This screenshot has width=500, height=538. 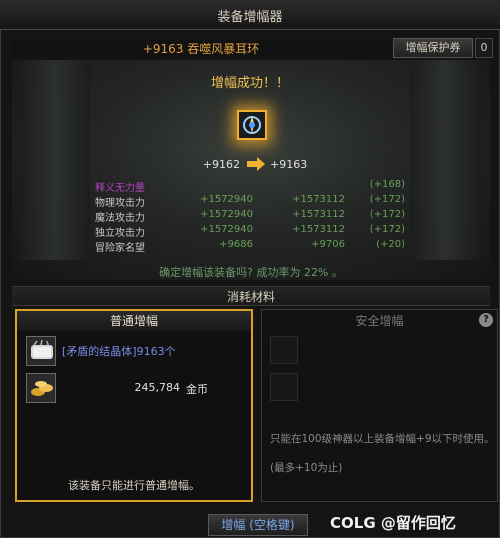 What do you see at coordinates (255, 231) in the screenshot?
I see `stat-row: 独立攻击力 +1572940 +1573112 (+172)` at bounding box center [255, 231].